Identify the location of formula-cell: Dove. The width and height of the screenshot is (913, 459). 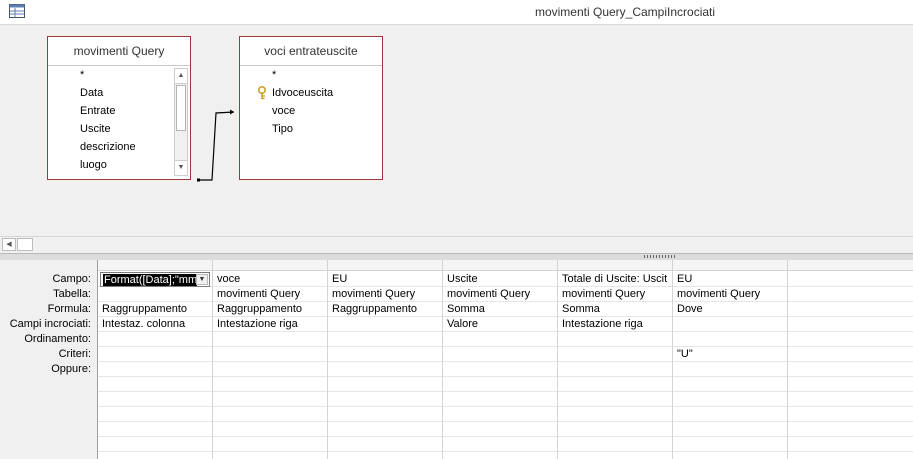
(730, 309).